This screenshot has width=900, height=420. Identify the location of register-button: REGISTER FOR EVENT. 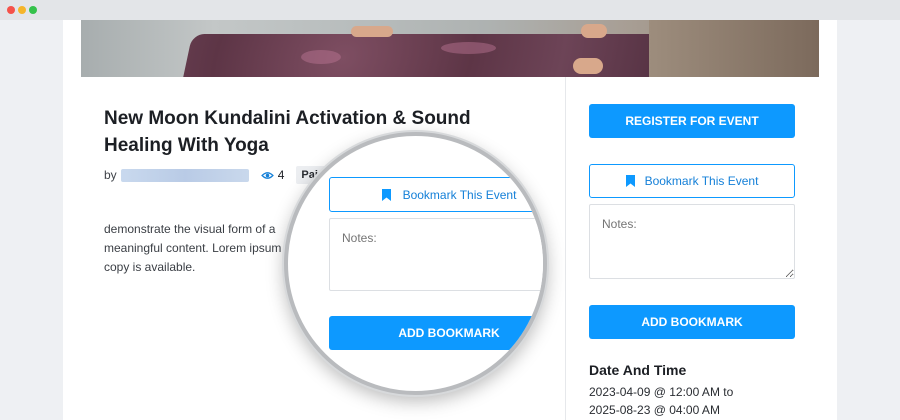
(692, 121).